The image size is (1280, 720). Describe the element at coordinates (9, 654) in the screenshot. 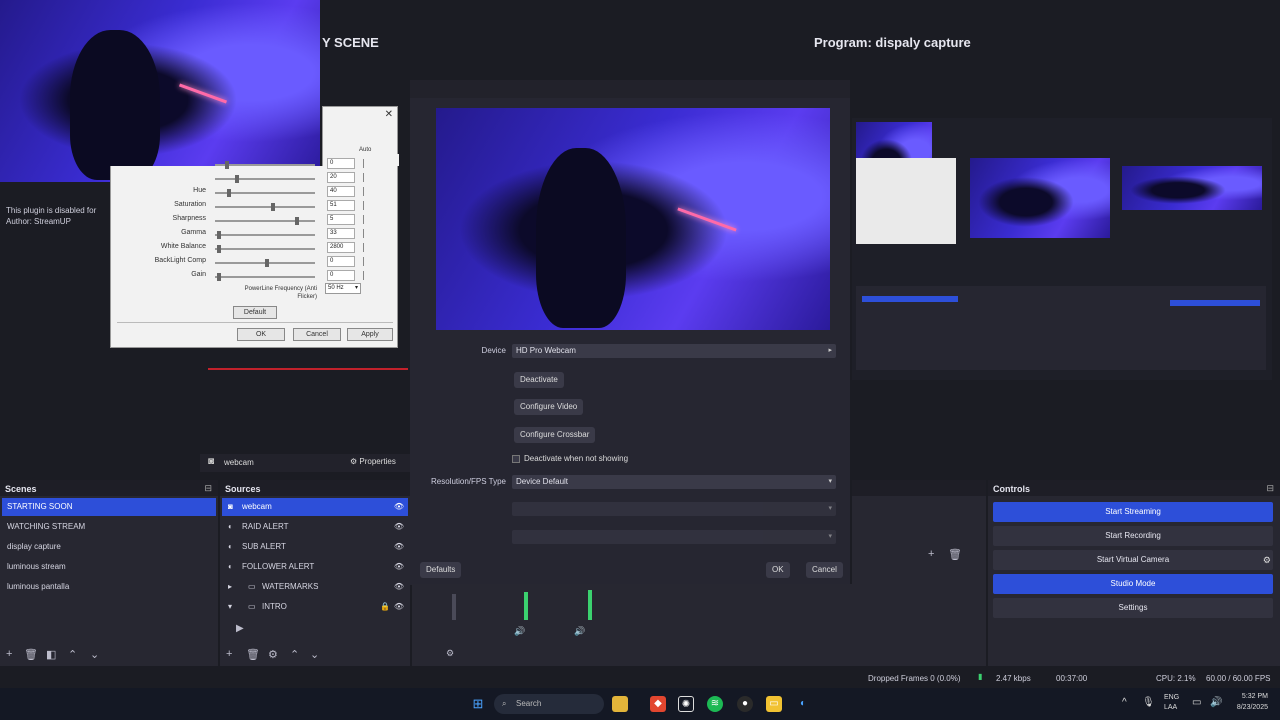

I see `add-scene-icon: +` at that location.